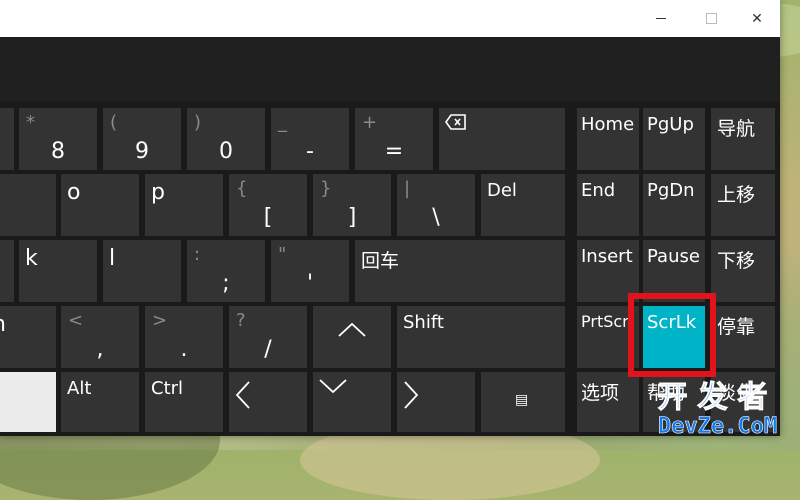  Describe the element at coordinates (608, 124) in the screenshot. I see `key-label: Home` at that location.